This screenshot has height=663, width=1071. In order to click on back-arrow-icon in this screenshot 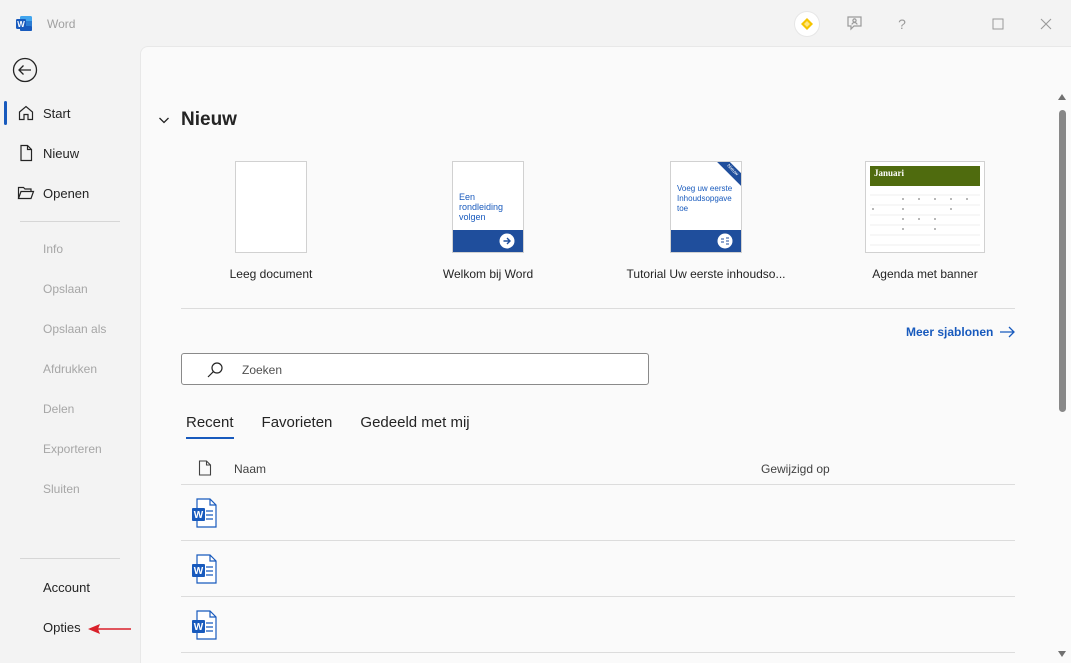, I will do `click(25, 70)`.